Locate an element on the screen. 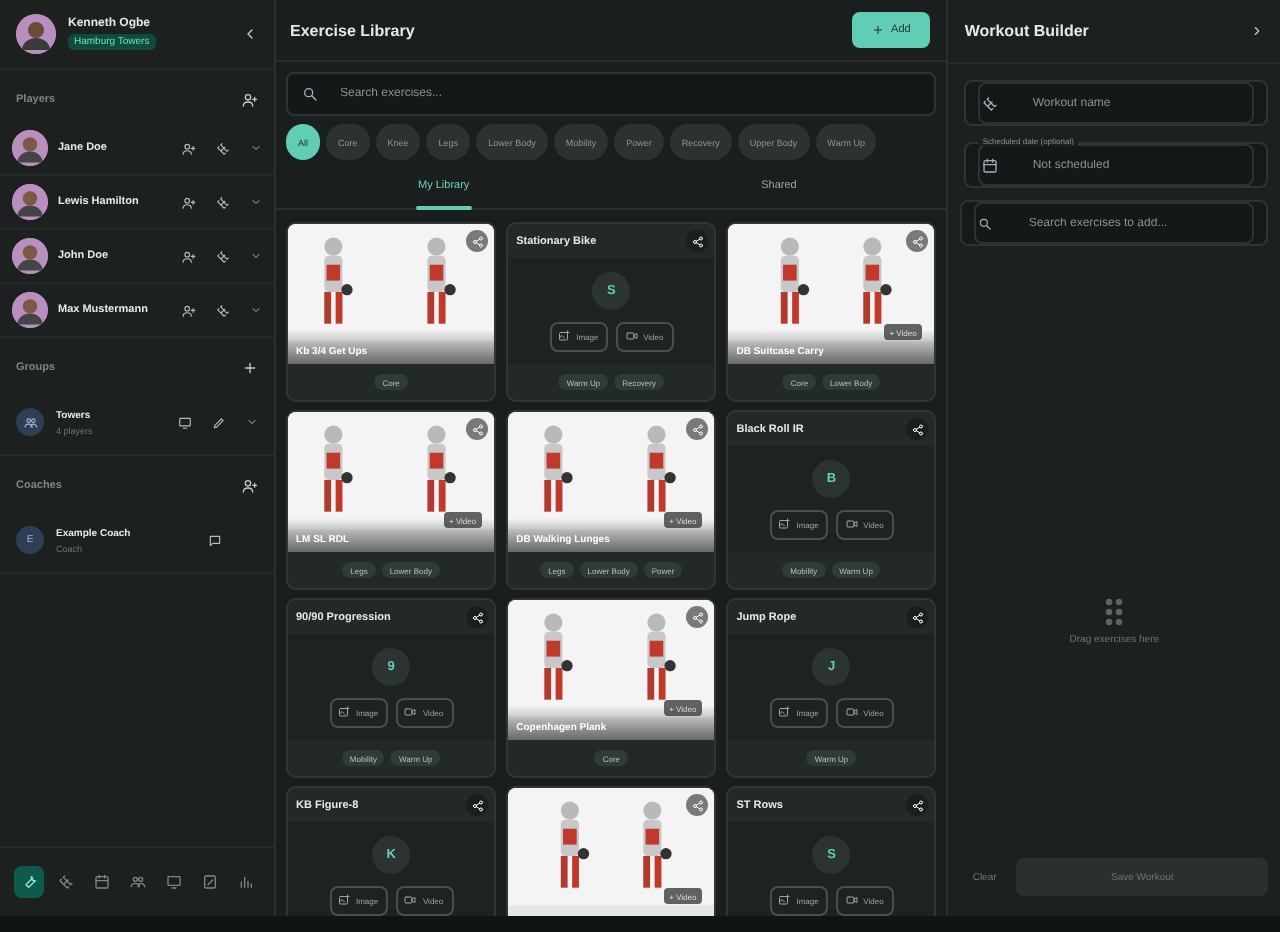 The height and width of the screenshot is (932, 1280). nav-button is located at coordinates (29, 882).